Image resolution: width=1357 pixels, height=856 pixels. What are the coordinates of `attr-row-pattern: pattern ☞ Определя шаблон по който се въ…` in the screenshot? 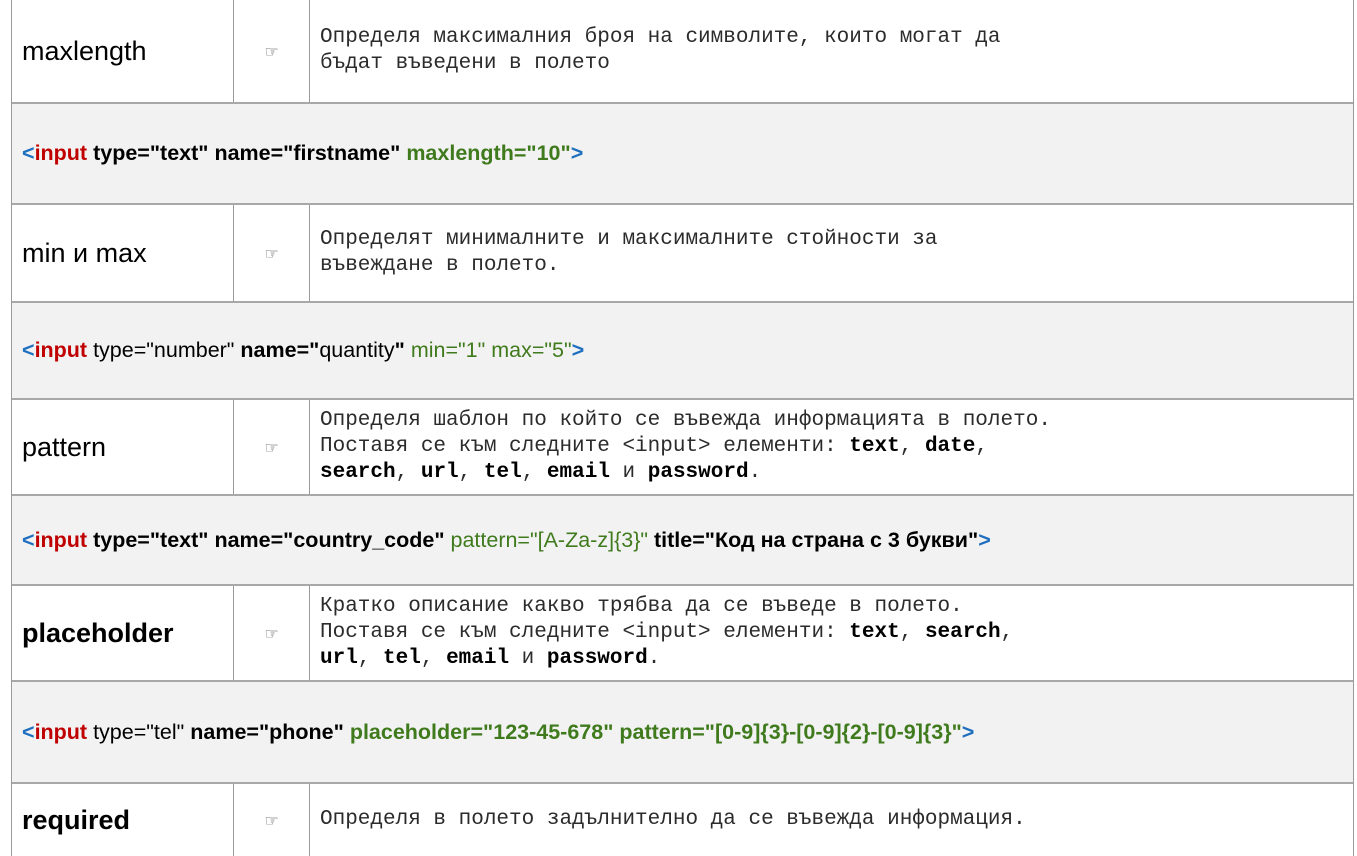 It's located at (682, 448).